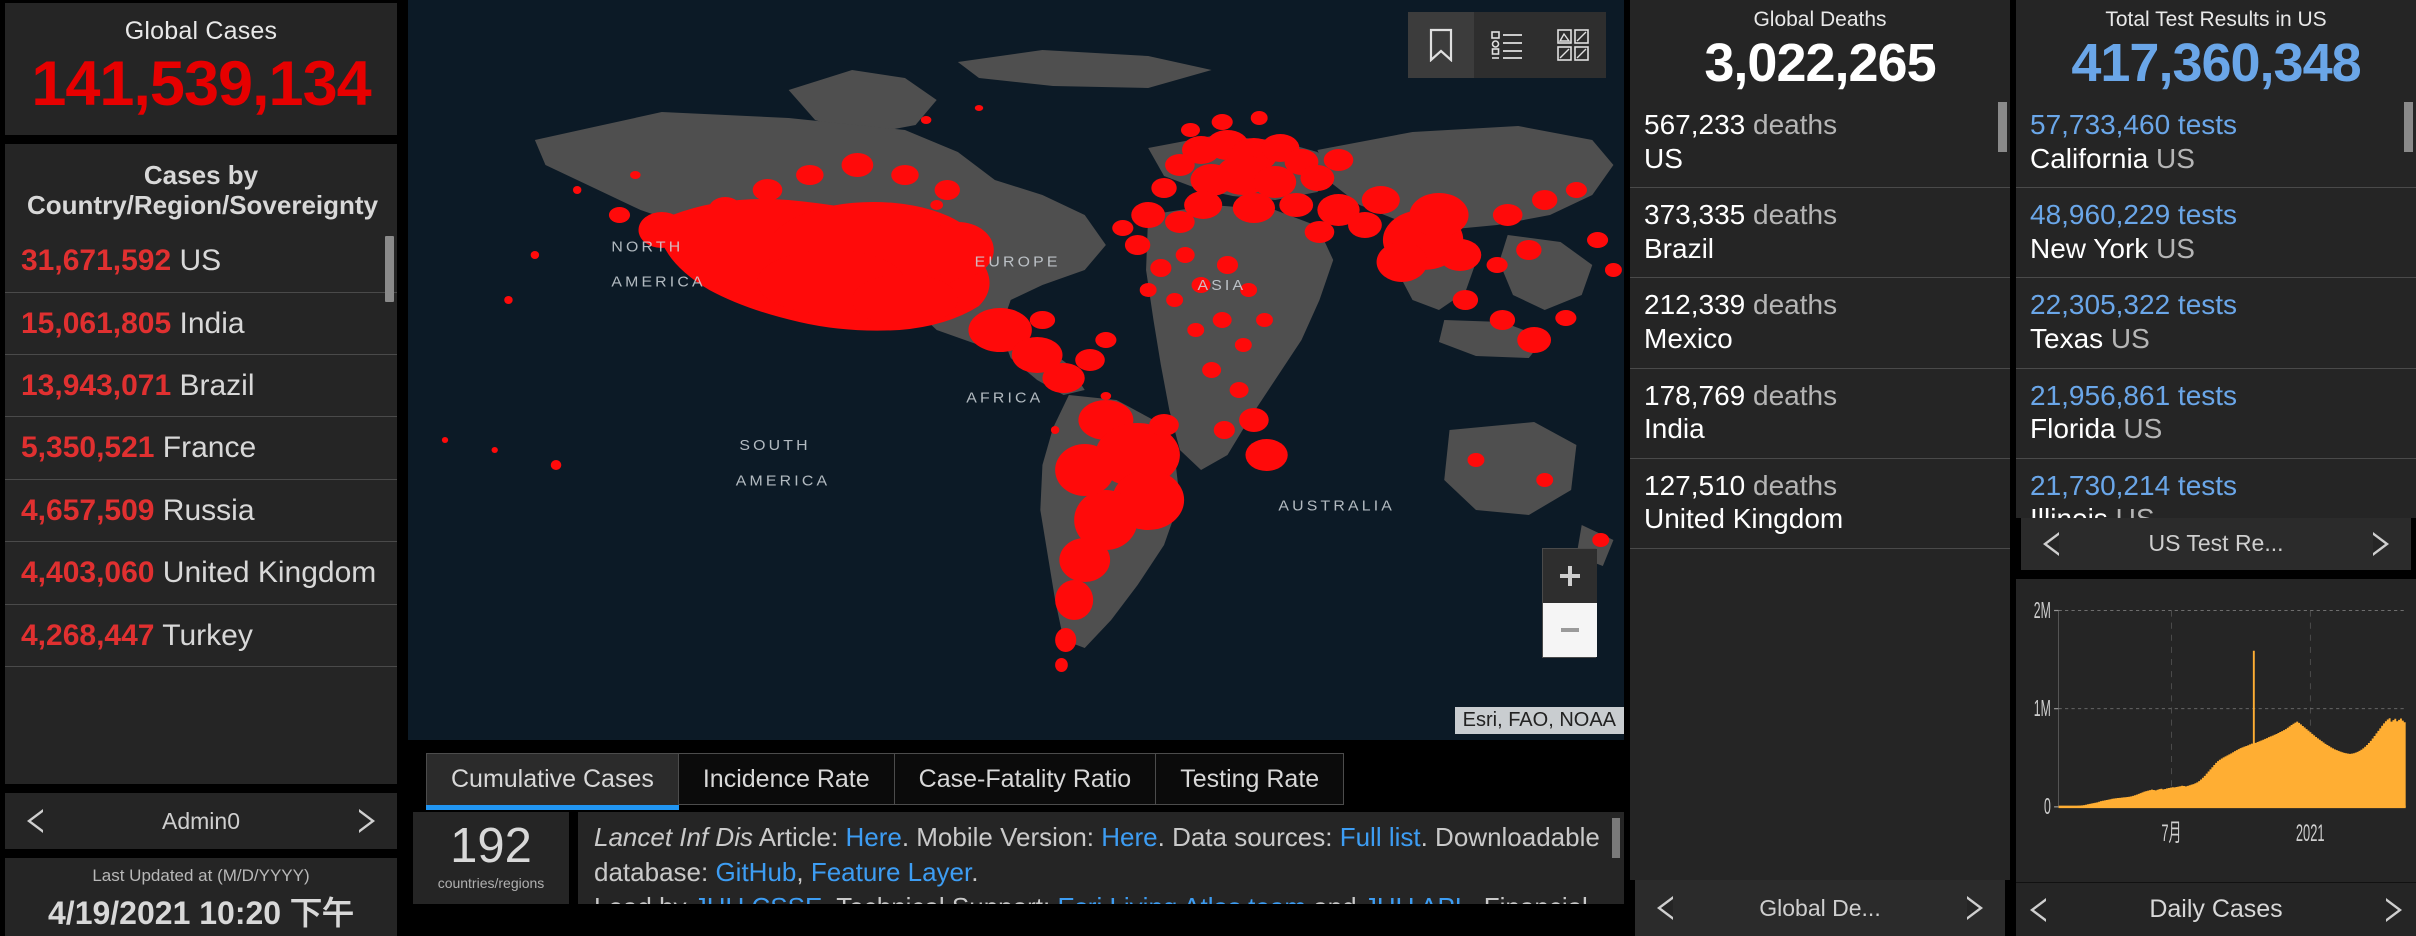 This screenshot has width=2416, height=936. Describe the element at coordinates (2216, 323) in the screenshot. I see `stat-row: 22,305,322 tests Texas US` at that location.